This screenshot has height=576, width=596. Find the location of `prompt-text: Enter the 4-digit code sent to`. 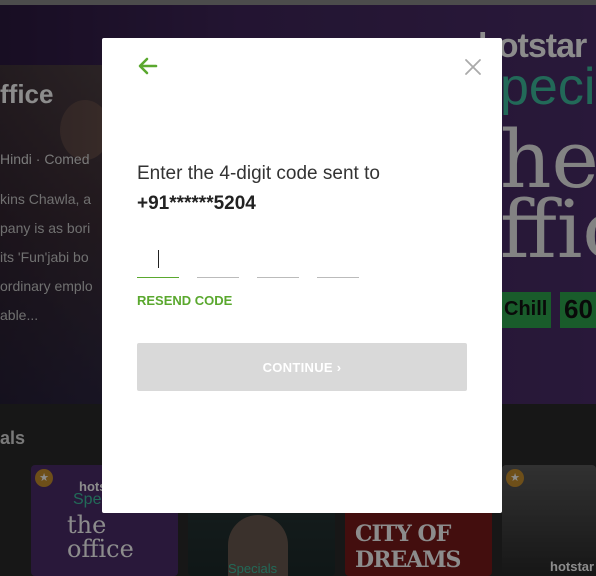

prompt-text: Enter the 4-digit code sent to is located at coordinates (258, 173).